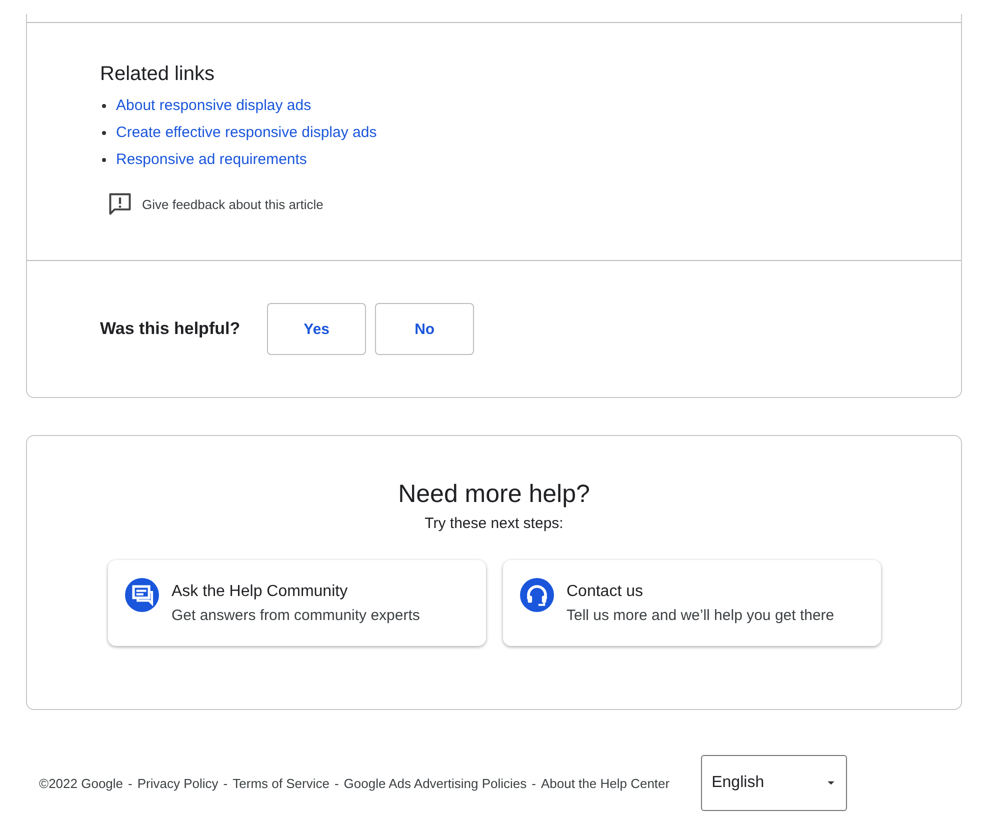  I want to click on feedback-link: Give feedback about this article, so click(233, 204).